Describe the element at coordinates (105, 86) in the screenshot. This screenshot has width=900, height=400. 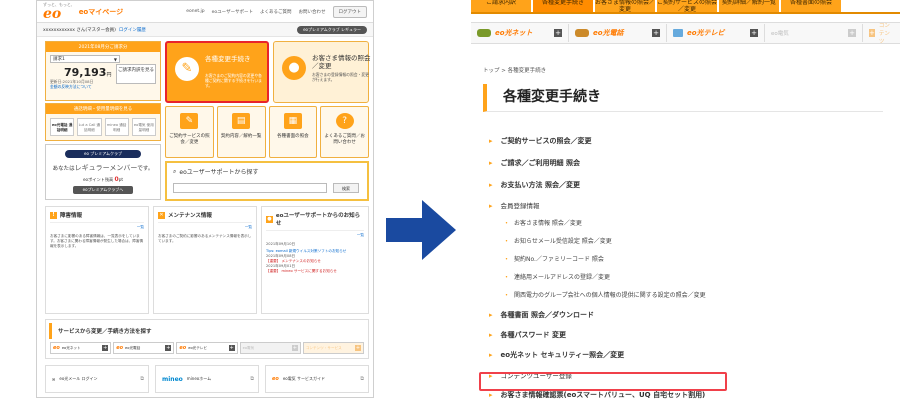
I see `billing-reflect-link: 金額の反映方法について` at that location.